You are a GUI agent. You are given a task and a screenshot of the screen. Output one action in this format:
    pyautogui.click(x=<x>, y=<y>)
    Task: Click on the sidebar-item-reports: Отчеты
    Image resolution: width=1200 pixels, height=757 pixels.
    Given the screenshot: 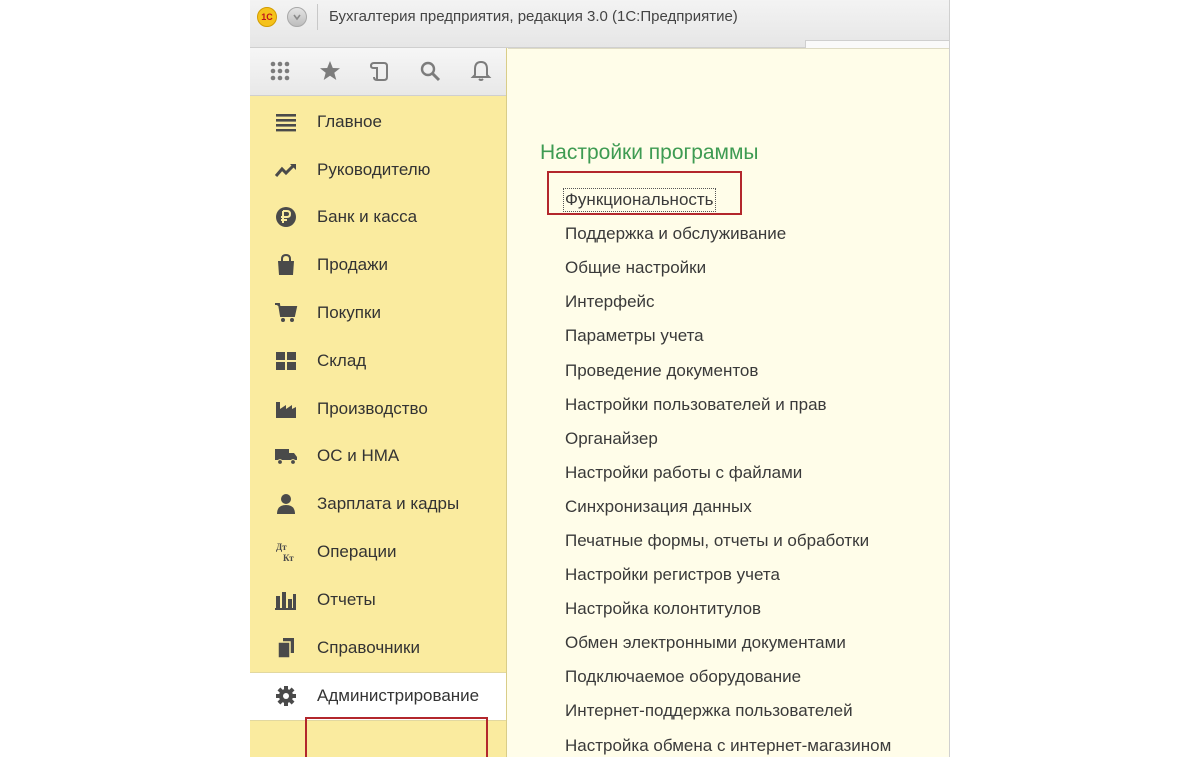 What is the action you would take?
    pyautogui.click(x=378, y=600)
    